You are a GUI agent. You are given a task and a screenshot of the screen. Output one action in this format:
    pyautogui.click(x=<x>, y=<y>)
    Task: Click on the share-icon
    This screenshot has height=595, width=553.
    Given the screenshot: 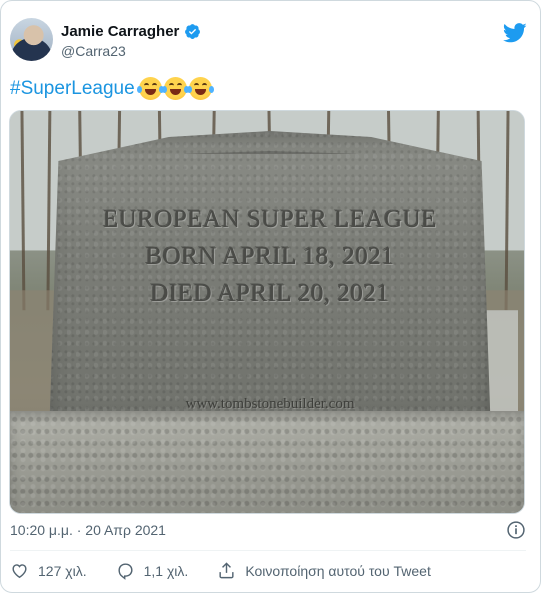 What is the action you would take?
    pyautogui.click(x=226, y=570)
    